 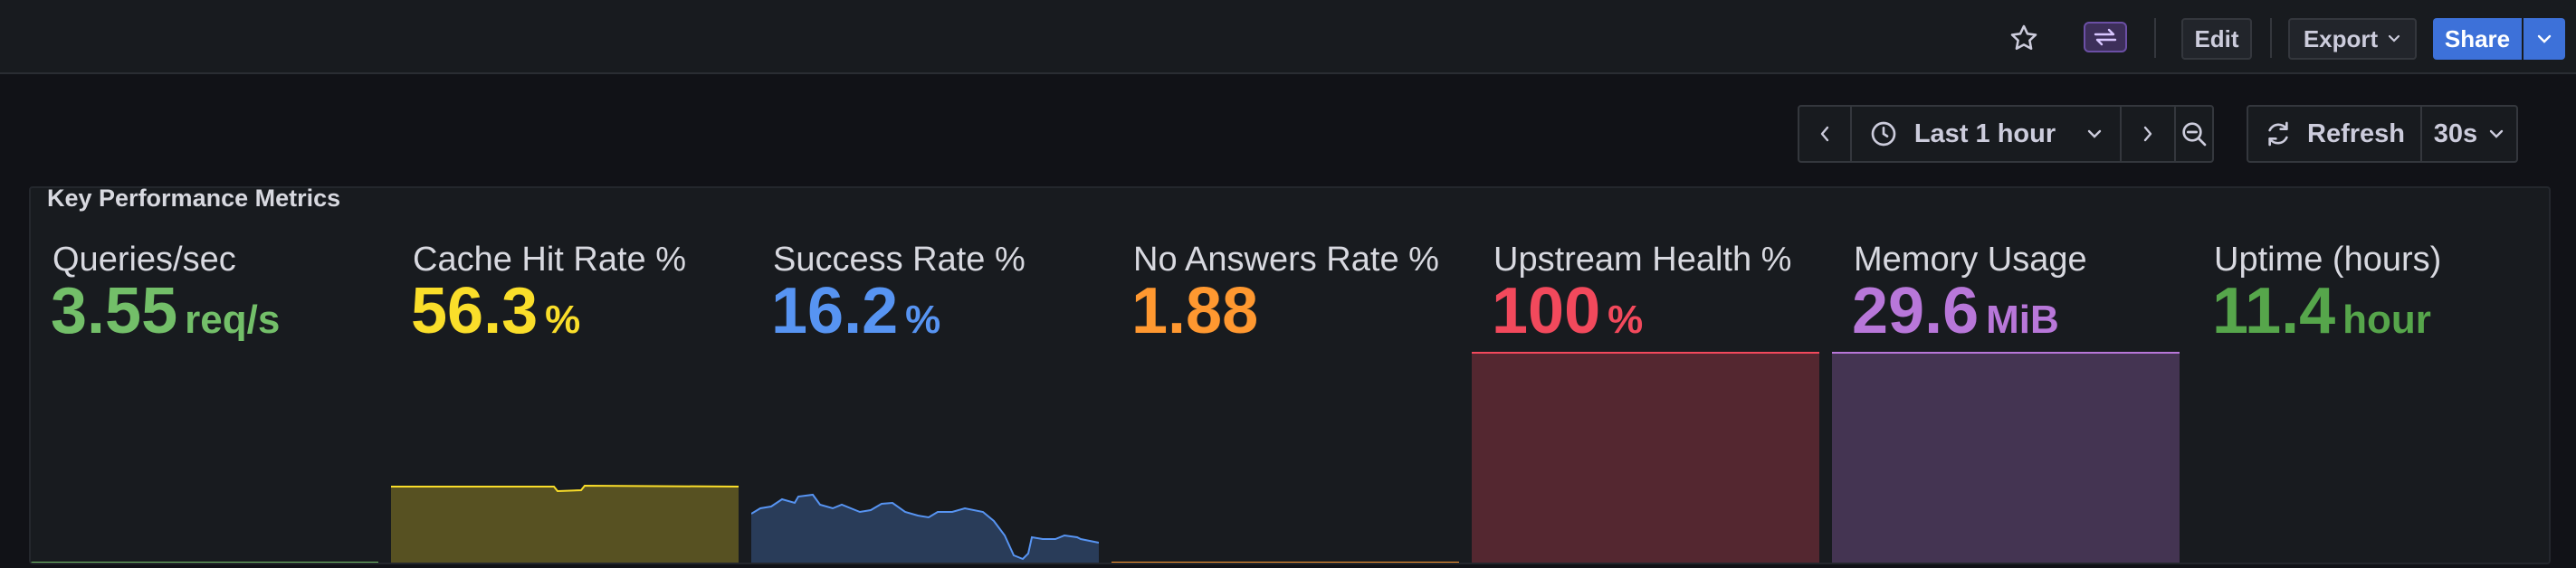 I want to click on stat-no-answers-rate: No Answers Rate % 1.88, so click(x=1285, y=402).